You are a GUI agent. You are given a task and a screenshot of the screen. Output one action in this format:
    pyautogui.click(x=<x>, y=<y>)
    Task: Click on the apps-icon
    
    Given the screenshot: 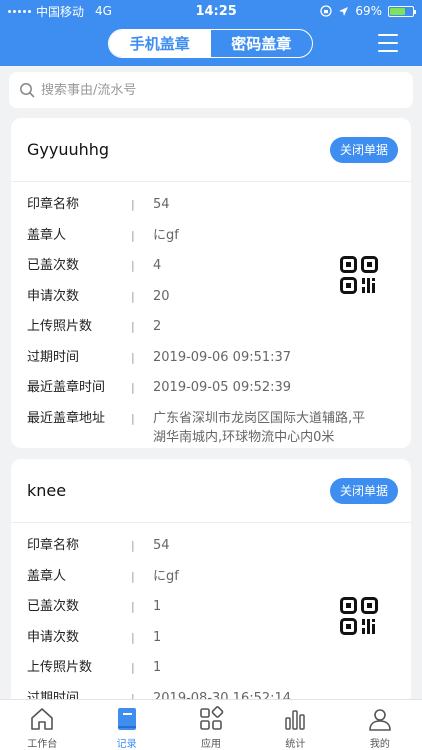 What is the action you would take?
    pyautogui.click(x=212, y=718)
    